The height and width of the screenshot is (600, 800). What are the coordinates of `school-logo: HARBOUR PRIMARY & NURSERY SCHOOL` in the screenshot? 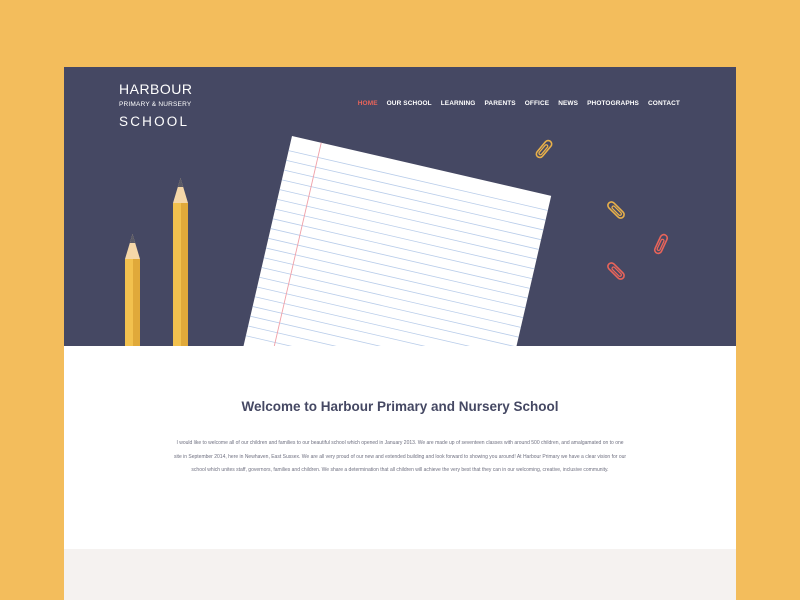 It's located at (156, 105).